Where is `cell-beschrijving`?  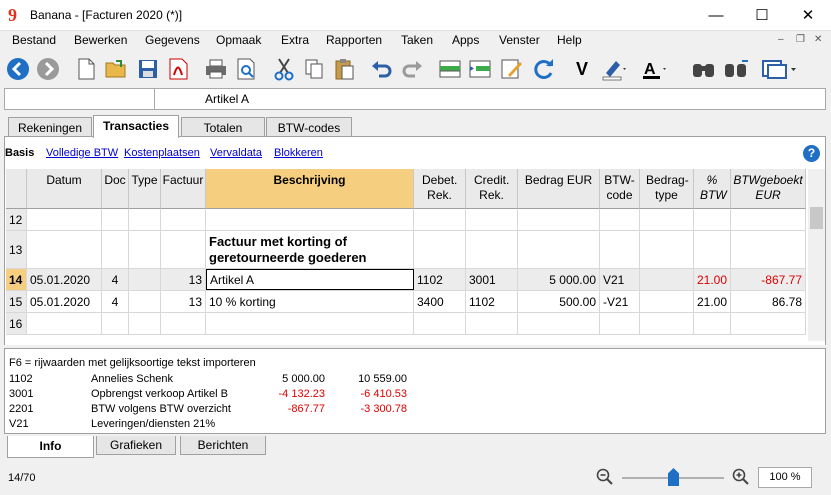
cell-beschrijving is located at coordinates (310, 219).